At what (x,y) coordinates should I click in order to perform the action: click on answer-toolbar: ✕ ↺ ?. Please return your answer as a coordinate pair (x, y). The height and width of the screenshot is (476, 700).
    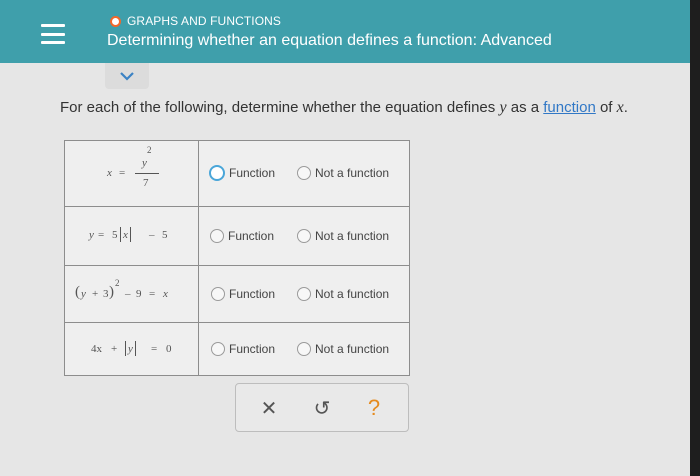
    Looking at the image, I should click on (322, 407).